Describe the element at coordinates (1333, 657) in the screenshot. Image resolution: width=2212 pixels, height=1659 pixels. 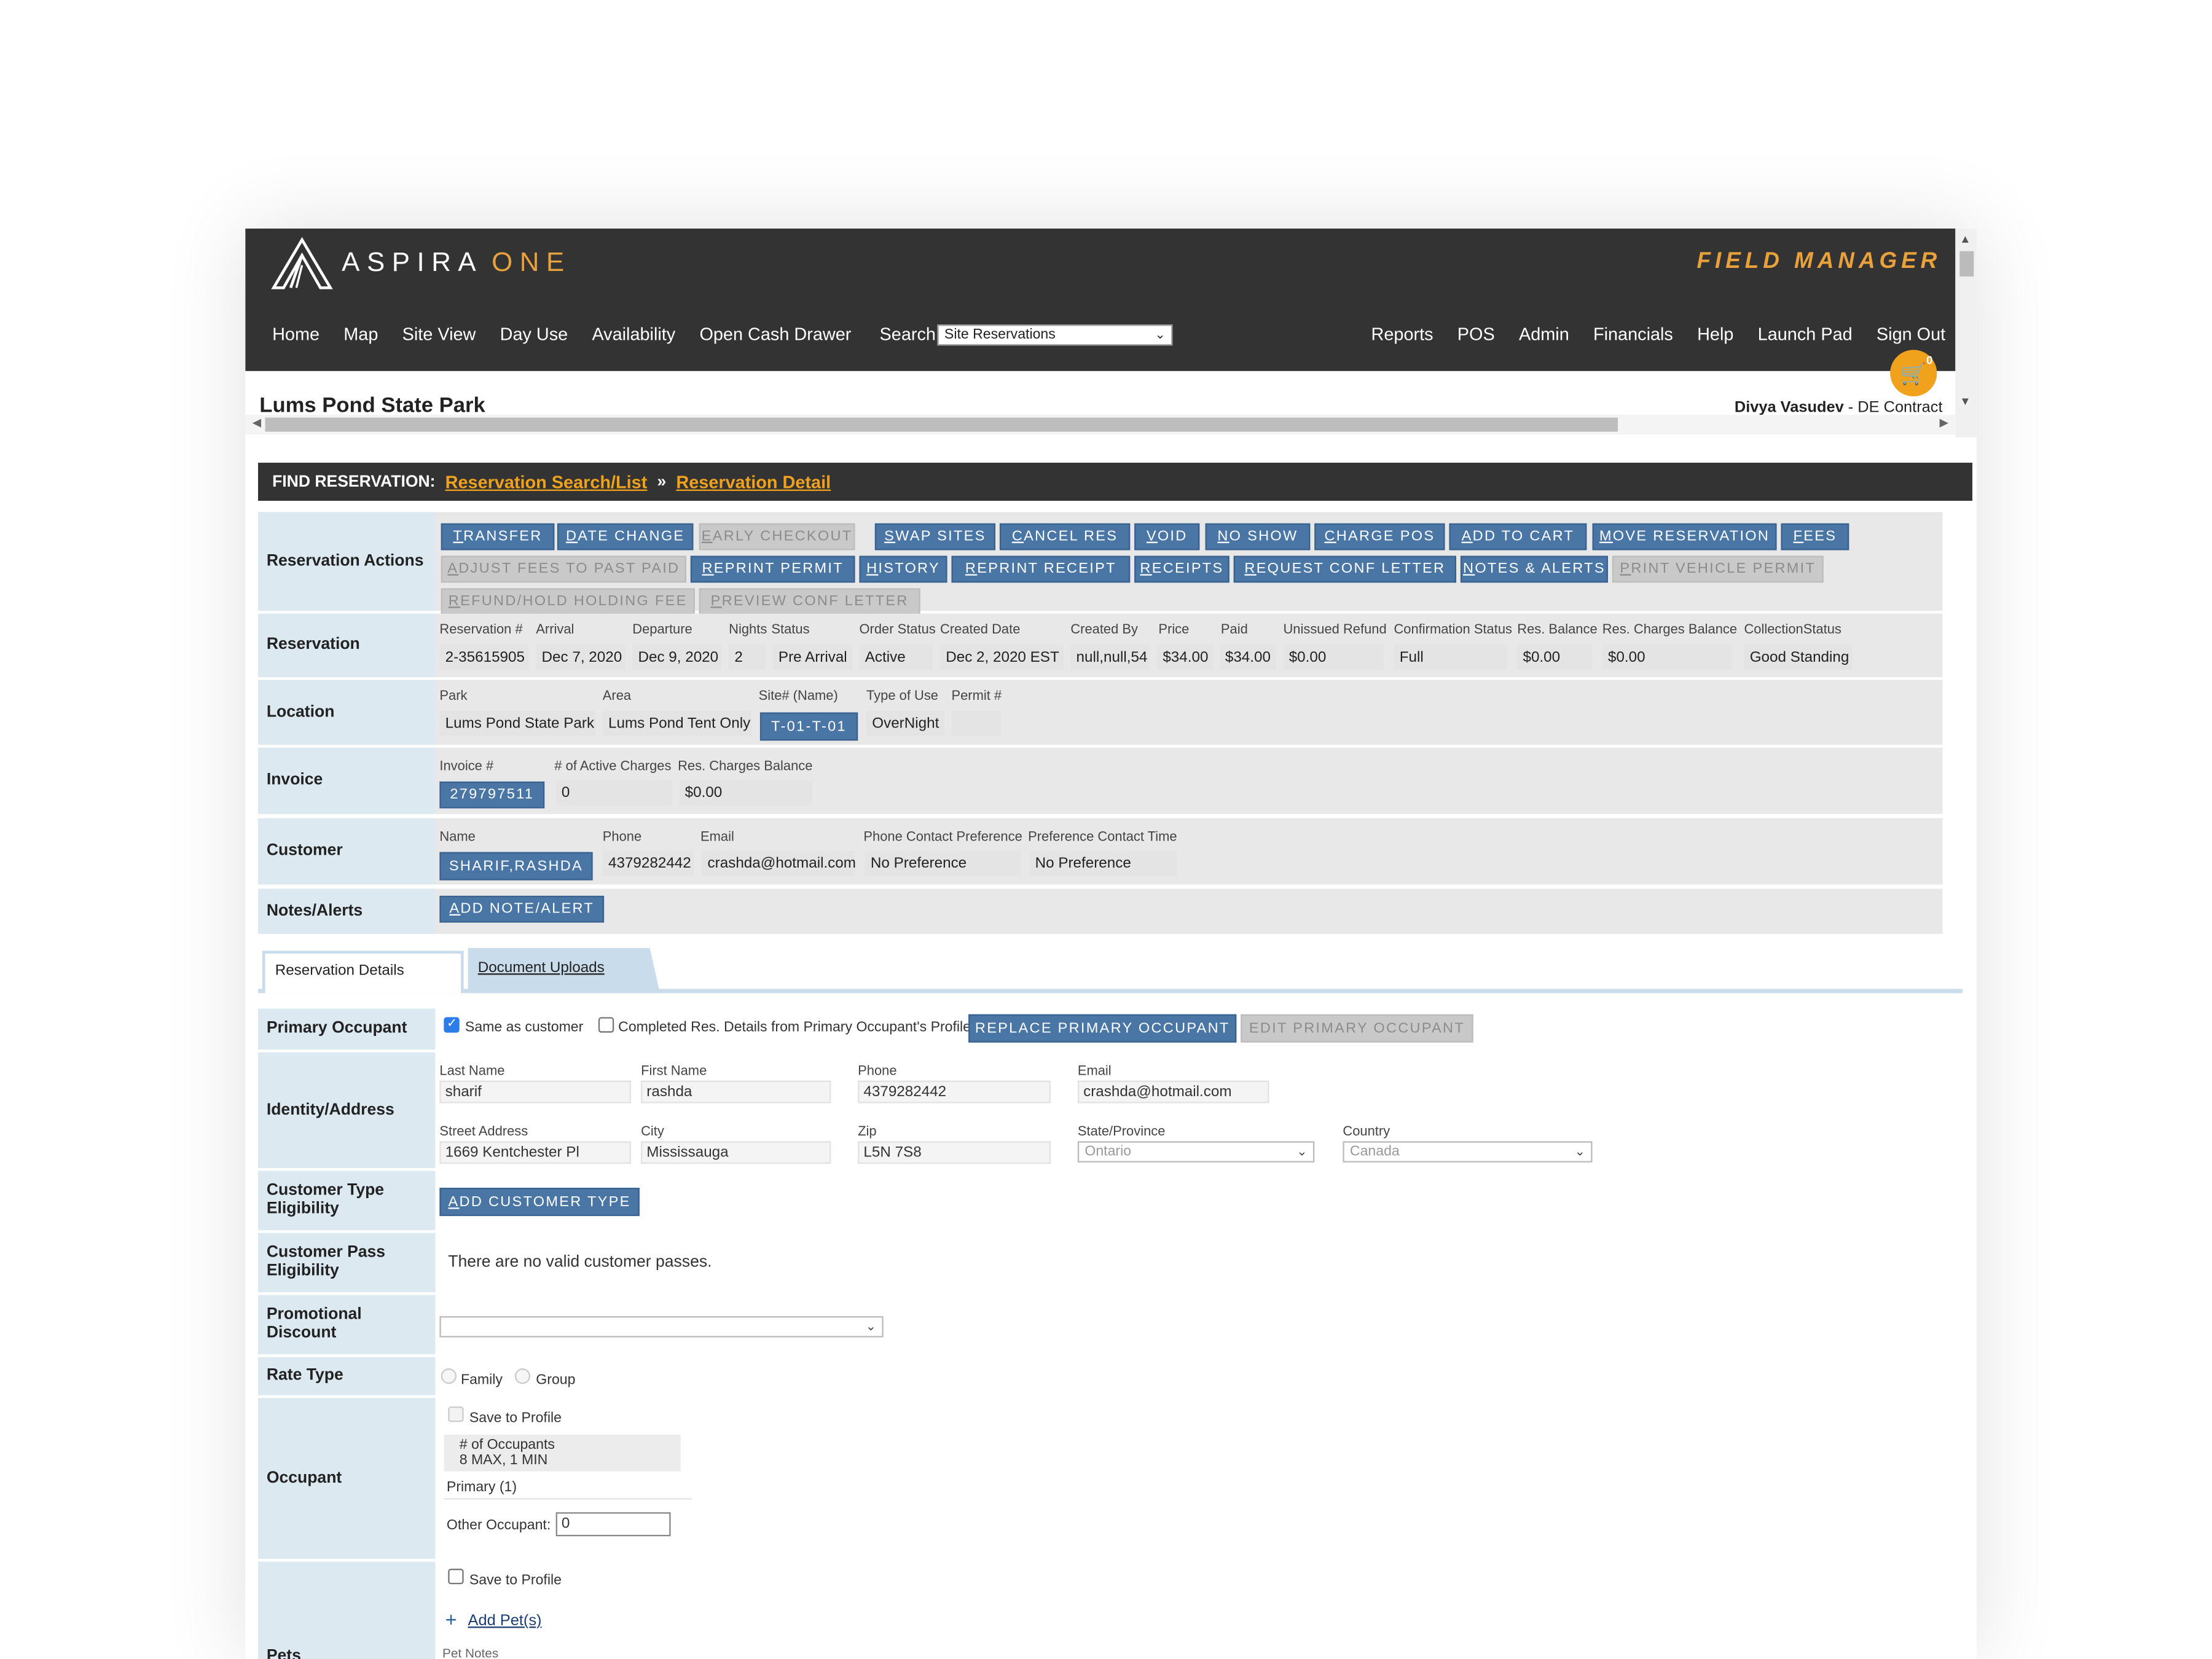
I see `unissued-refund-value: $0.00` at that location.